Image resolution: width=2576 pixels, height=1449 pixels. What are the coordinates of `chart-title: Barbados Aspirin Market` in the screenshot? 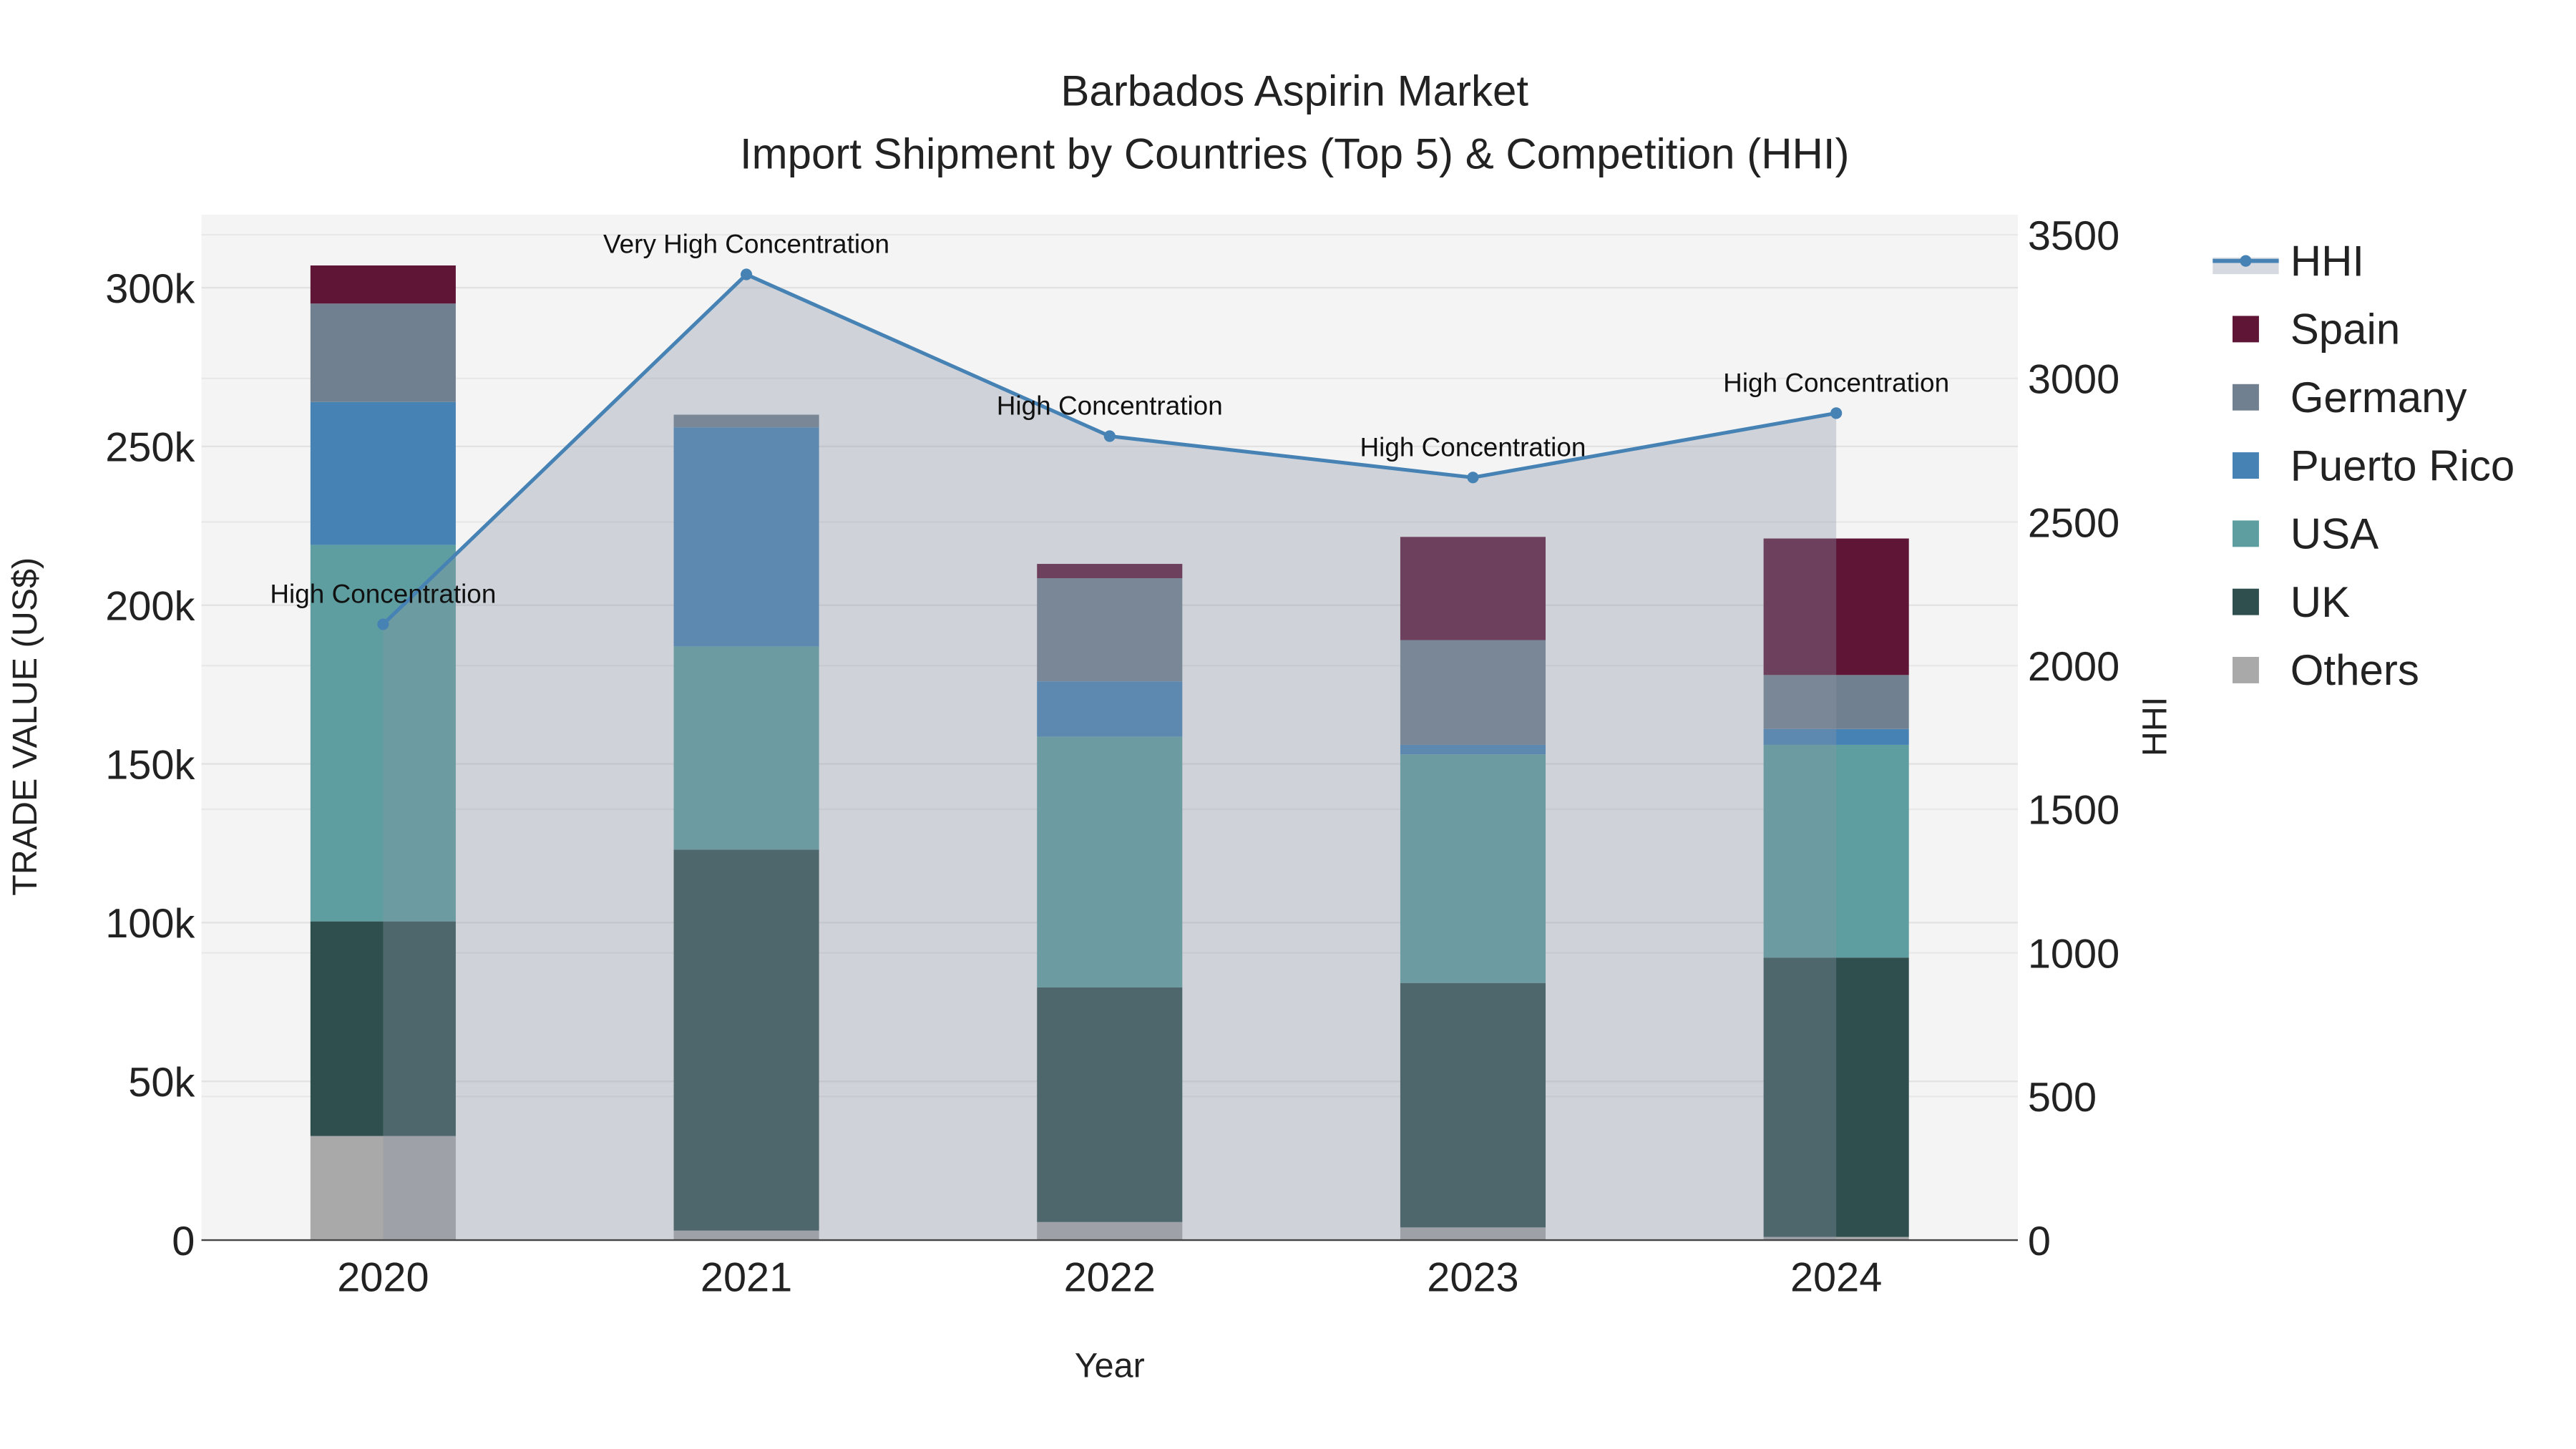 It's located at (1294, 91).